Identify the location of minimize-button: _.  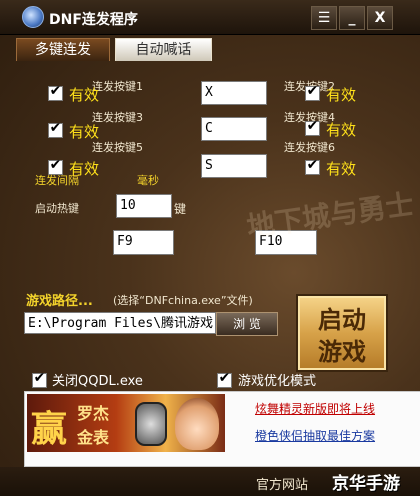
(352, 18).